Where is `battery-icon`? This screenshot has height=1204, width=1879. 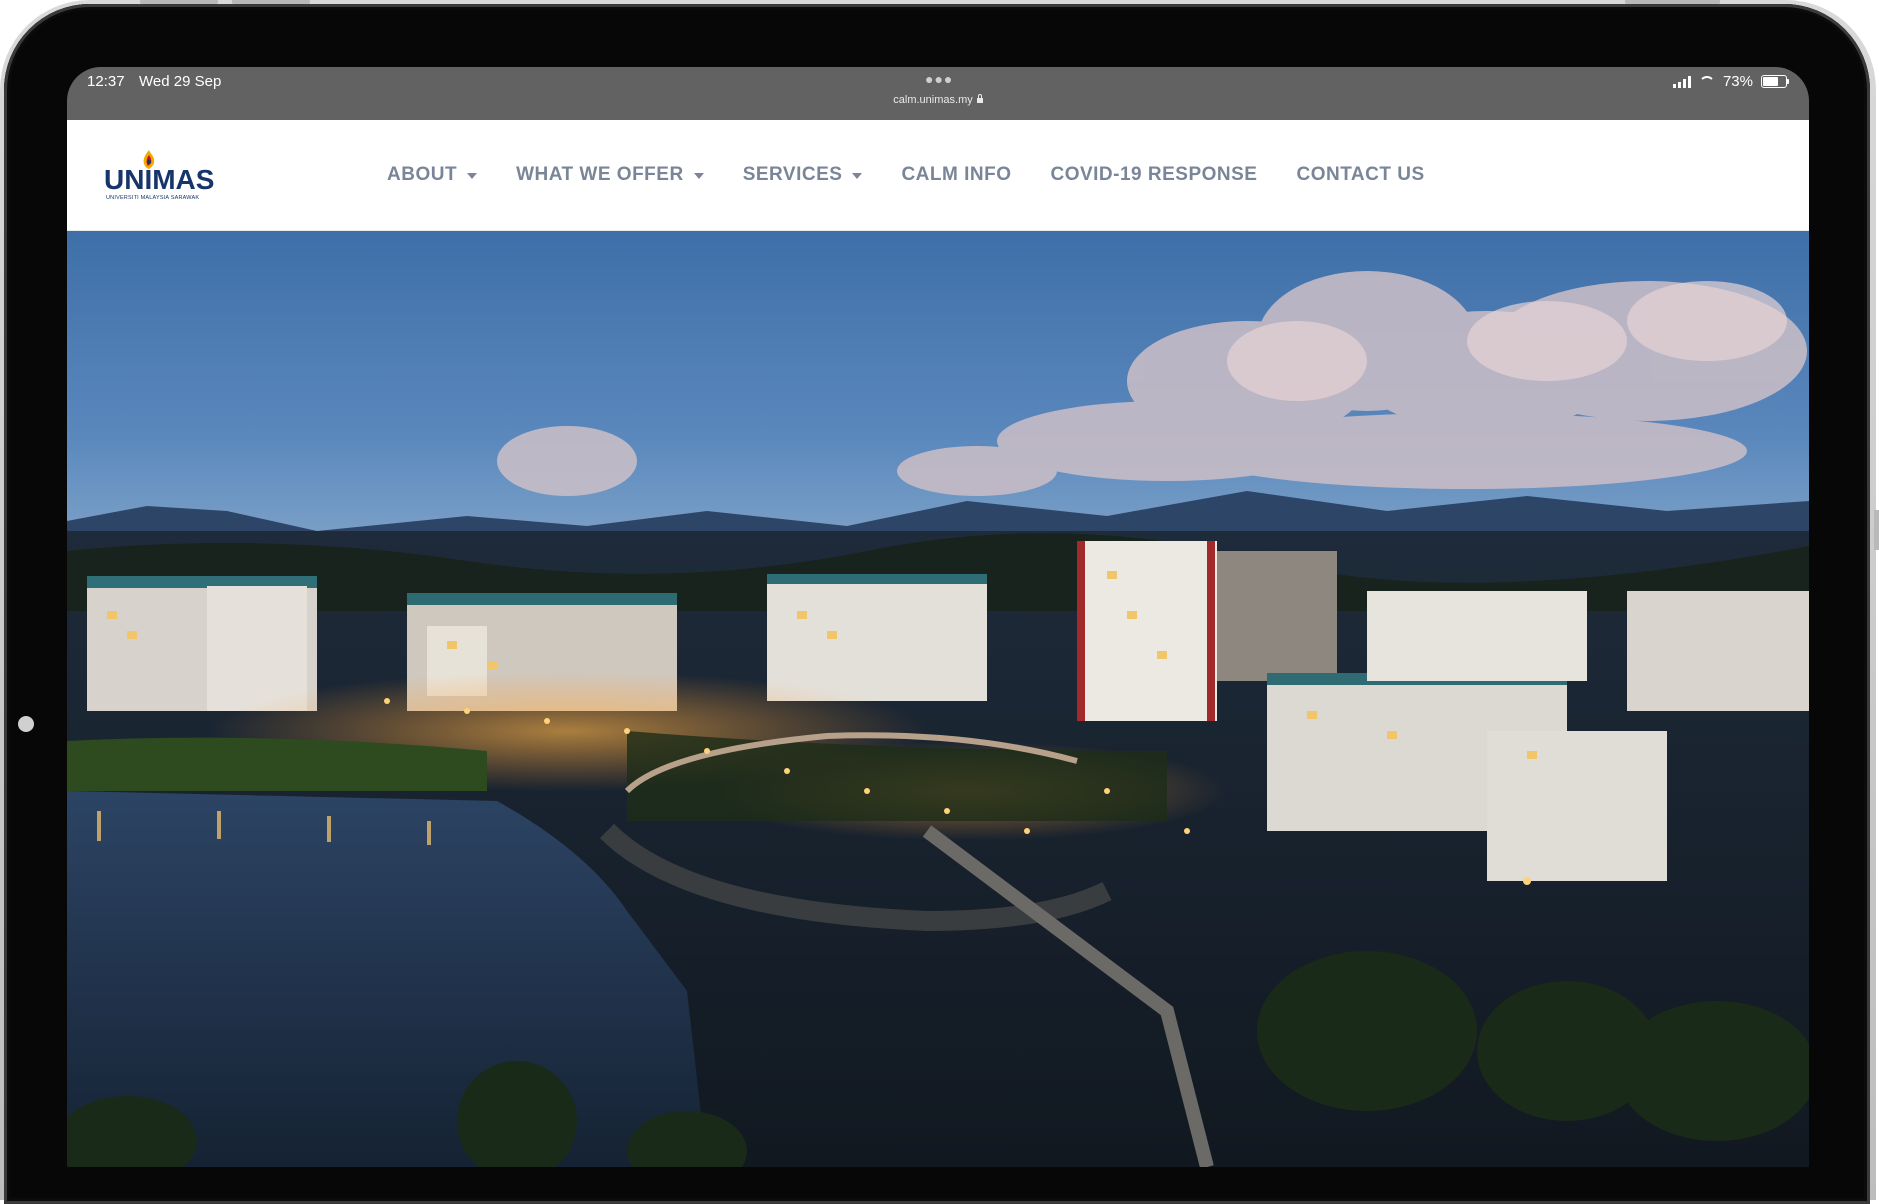 battery-icon is located at coordinates (1775, 81).